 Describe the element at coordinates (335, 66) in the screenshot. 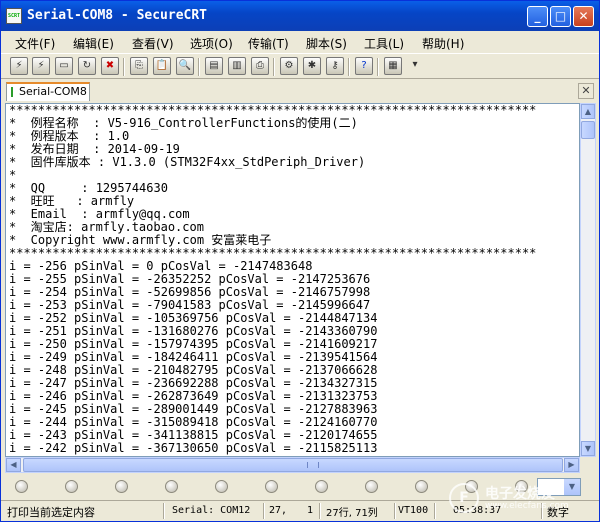

I see `keymap-icon: ⚷` at that location.